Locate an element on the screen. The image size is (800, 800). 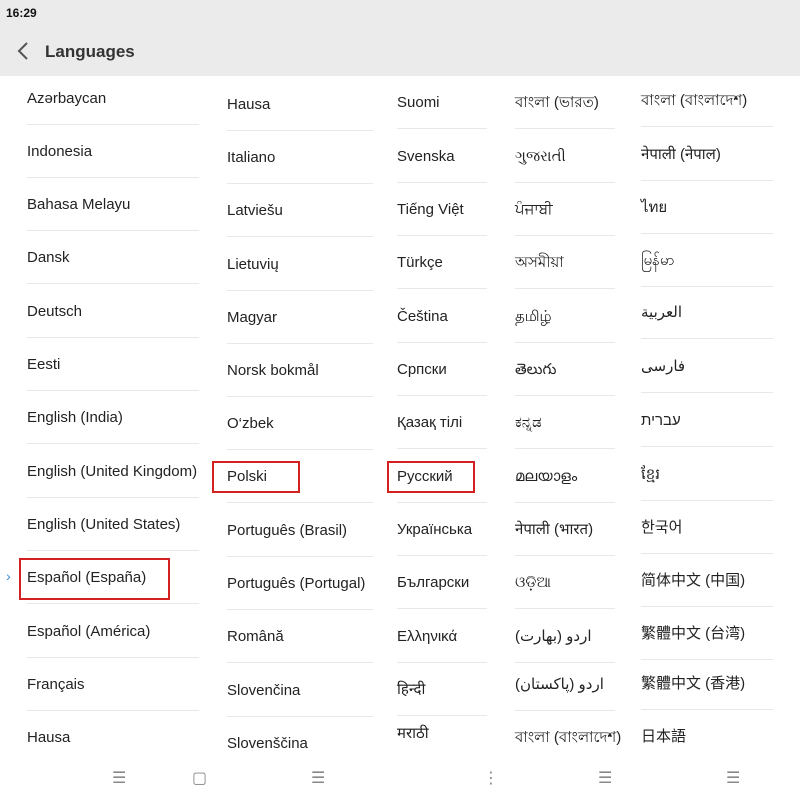
language-item: Slovenčina is located at coordinates (263, 691).